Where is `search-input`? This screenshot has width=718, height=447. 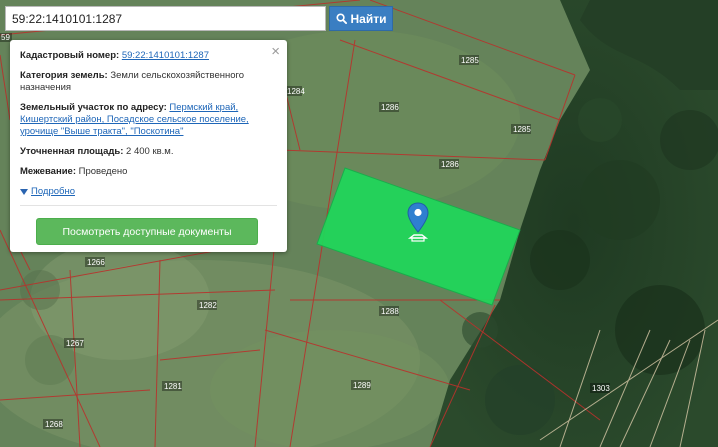 search-input is located at coordinates (165, 18).